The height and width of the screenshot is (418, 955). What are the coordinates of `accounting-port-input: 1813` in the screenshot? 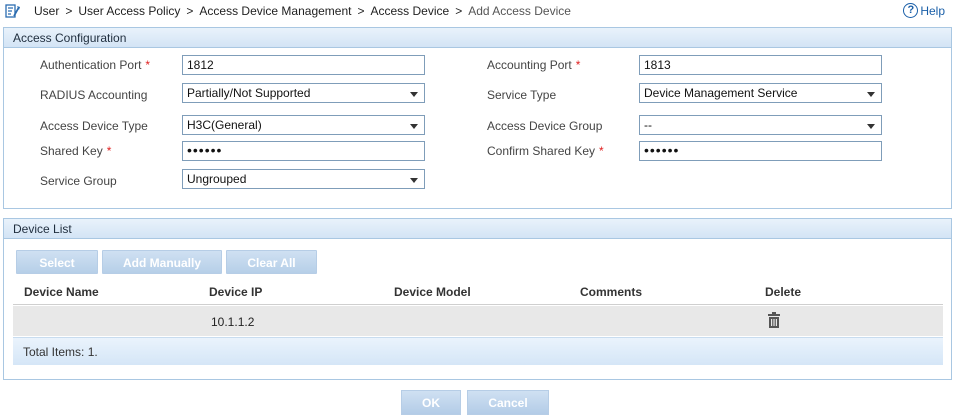 It's located at (760, 65).